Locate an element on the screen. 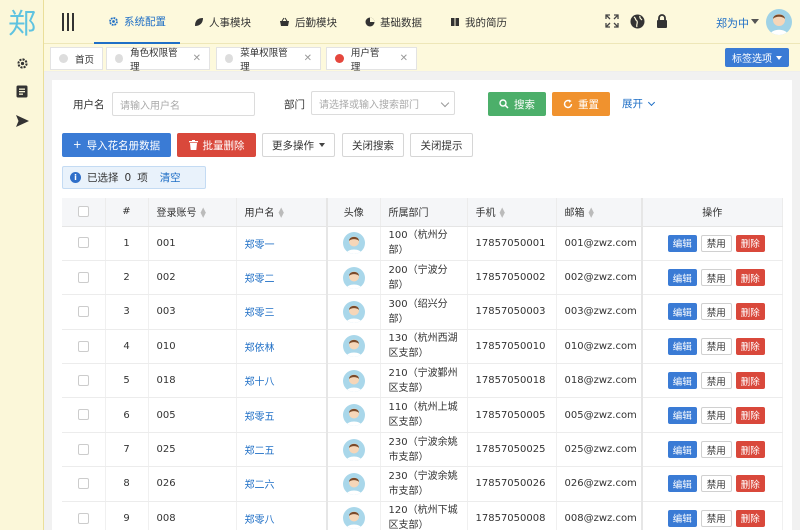 Image resolution: width=800 pixels, height=530 pixels. select-all-checkbox is located at coordinates (83, 211).